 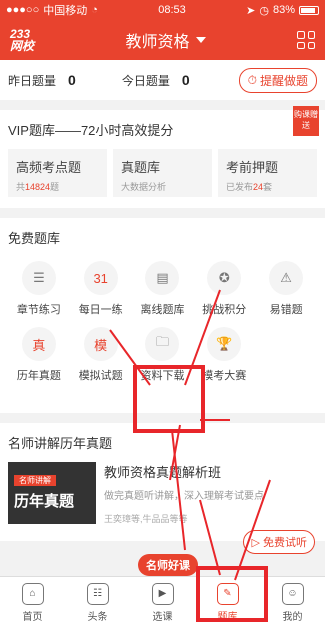 I want to click on lecture-name: 教师资格真题解析班, so click(x=163, y=472).